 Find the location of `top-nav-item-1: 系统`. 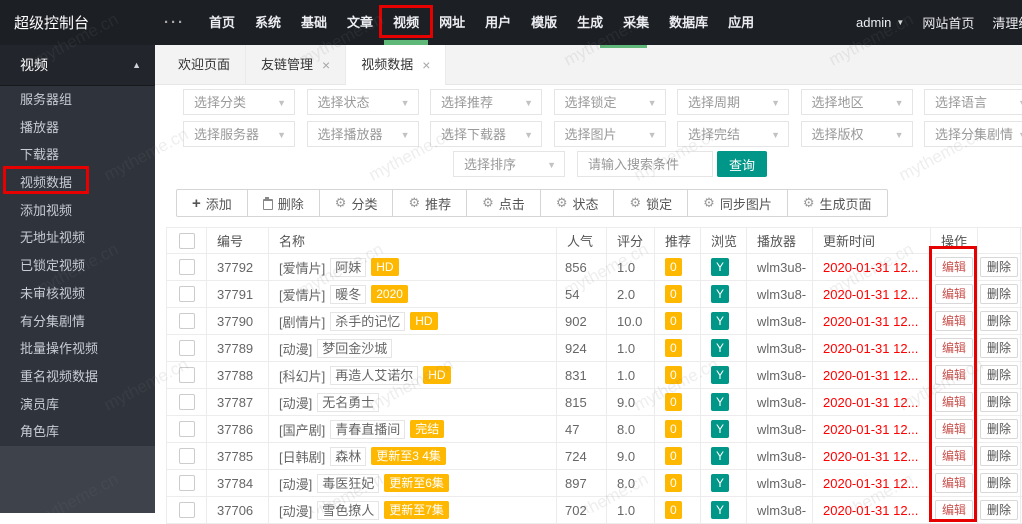

top-nav-item-1: 系统 is located at coordinates (268, 22).